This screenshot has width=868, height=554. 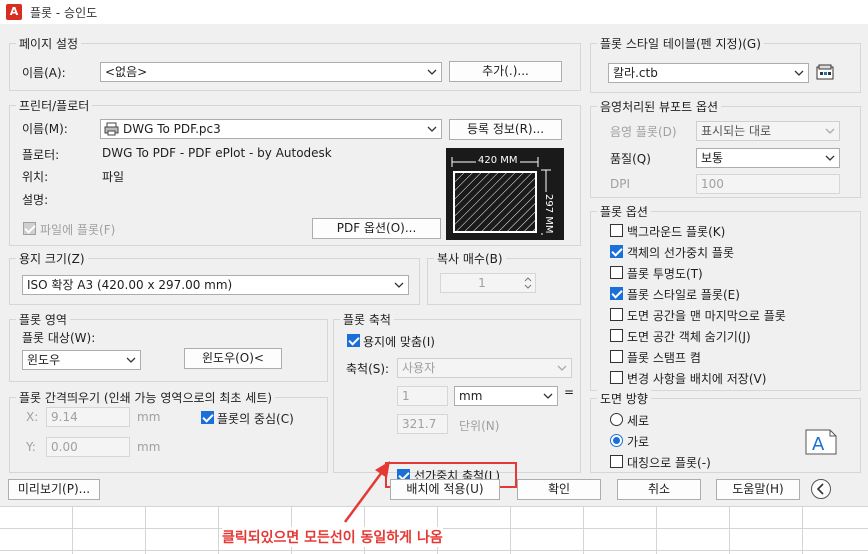 I want to click on printer-name-value: DWG To PDF.pc3, so click(x=172, y=129).